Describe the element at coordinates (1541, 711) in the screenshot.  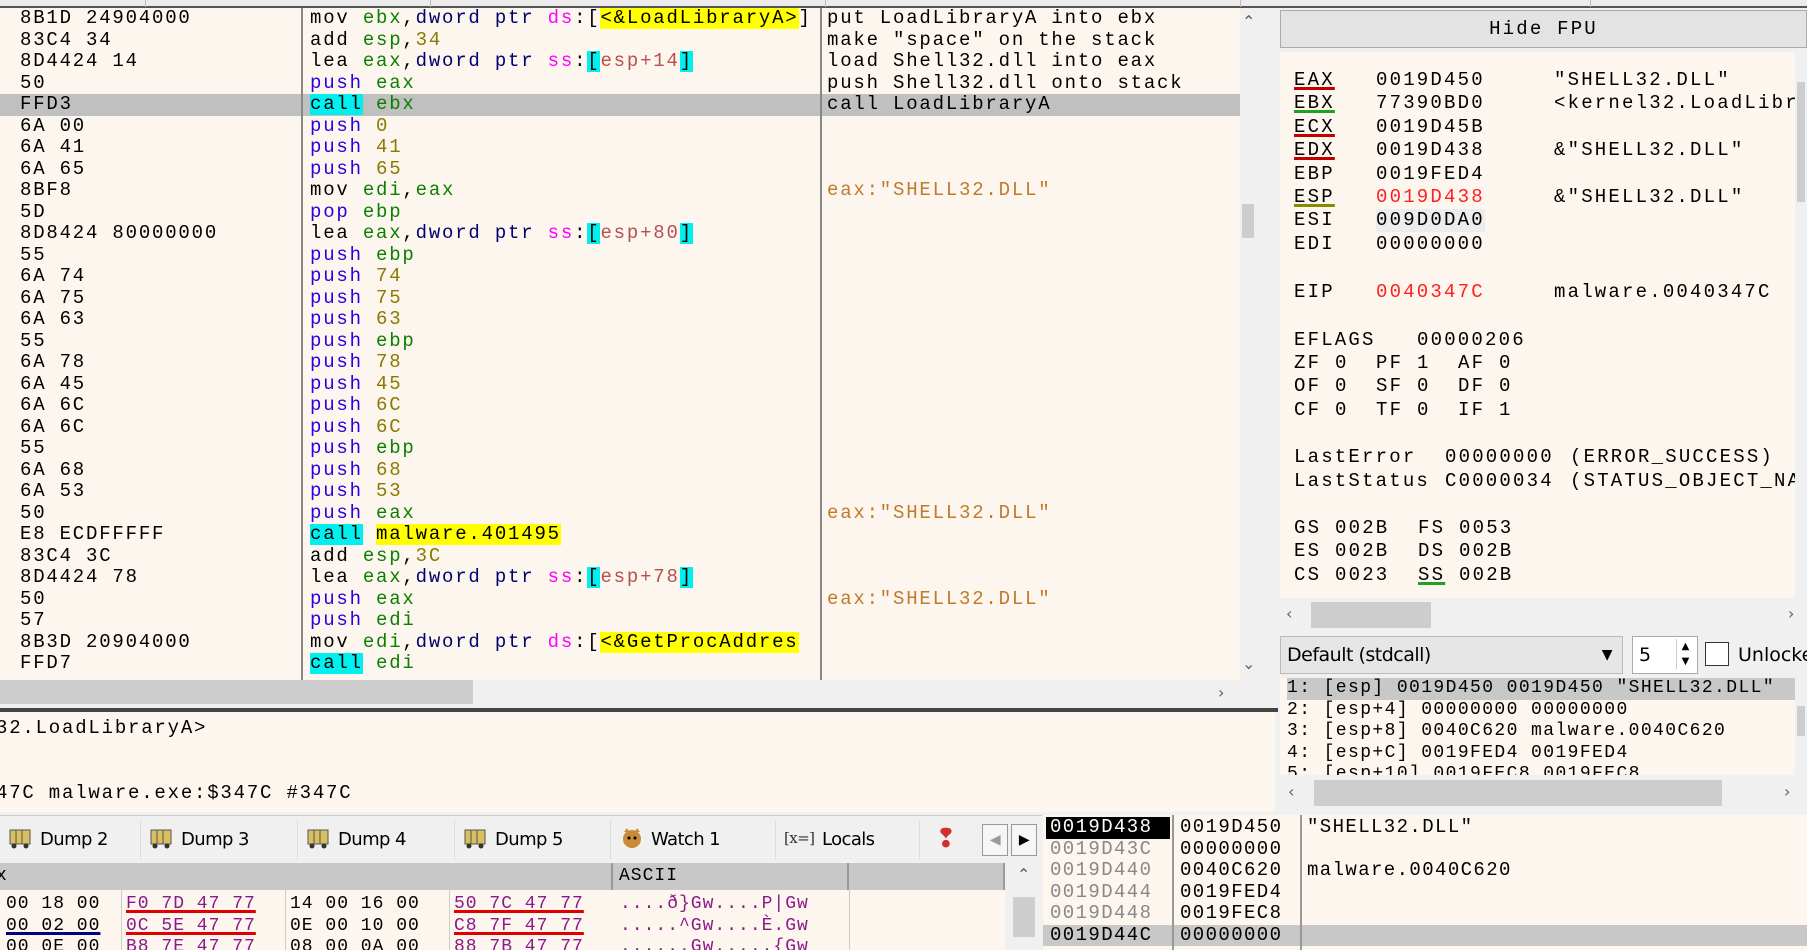
I see `call-argument-row: 2: [esp+4] 00000000 00000000` at that location.